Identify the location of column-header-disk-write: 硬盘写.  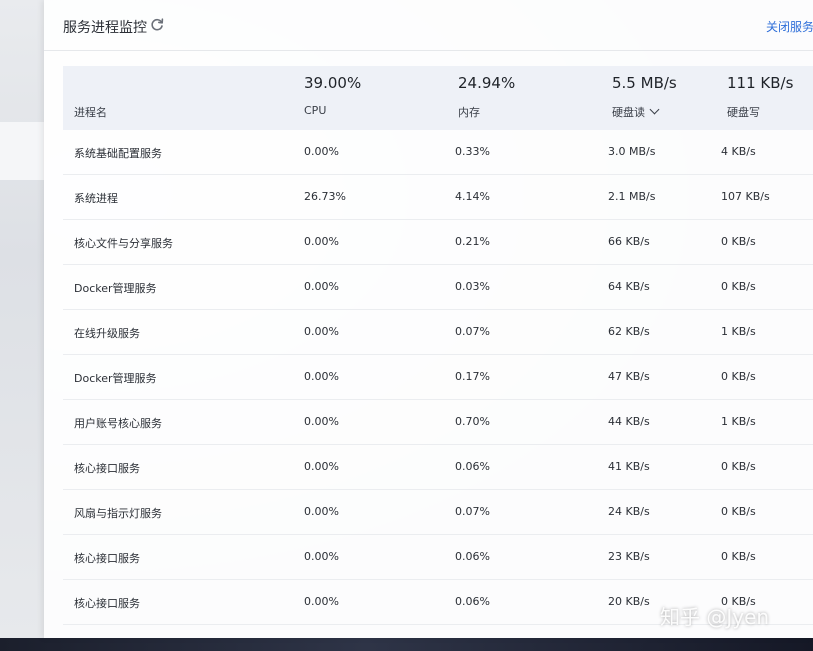
(743, 112).